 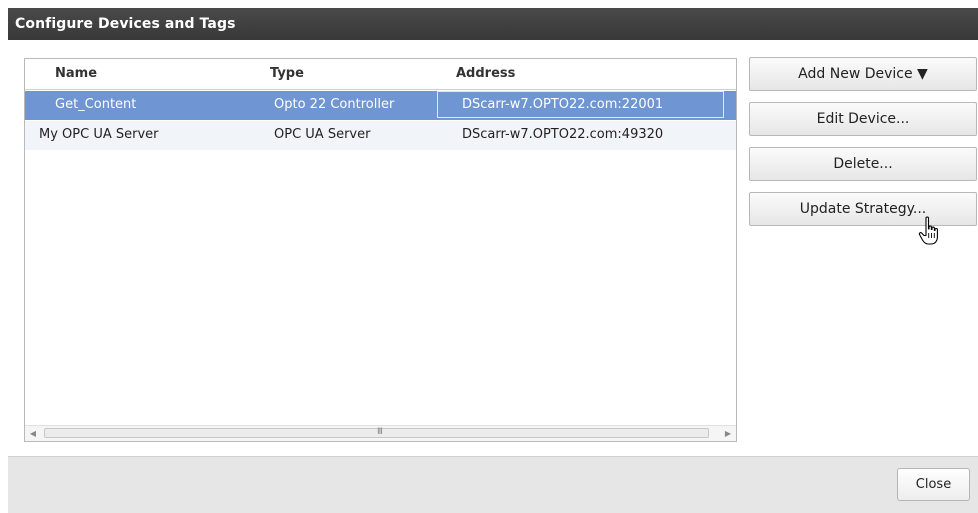 What do you see at coordinates (376, 432) in the screenshot?
I see `scrollbar-thumb: III` at bounding box center [376, 432].